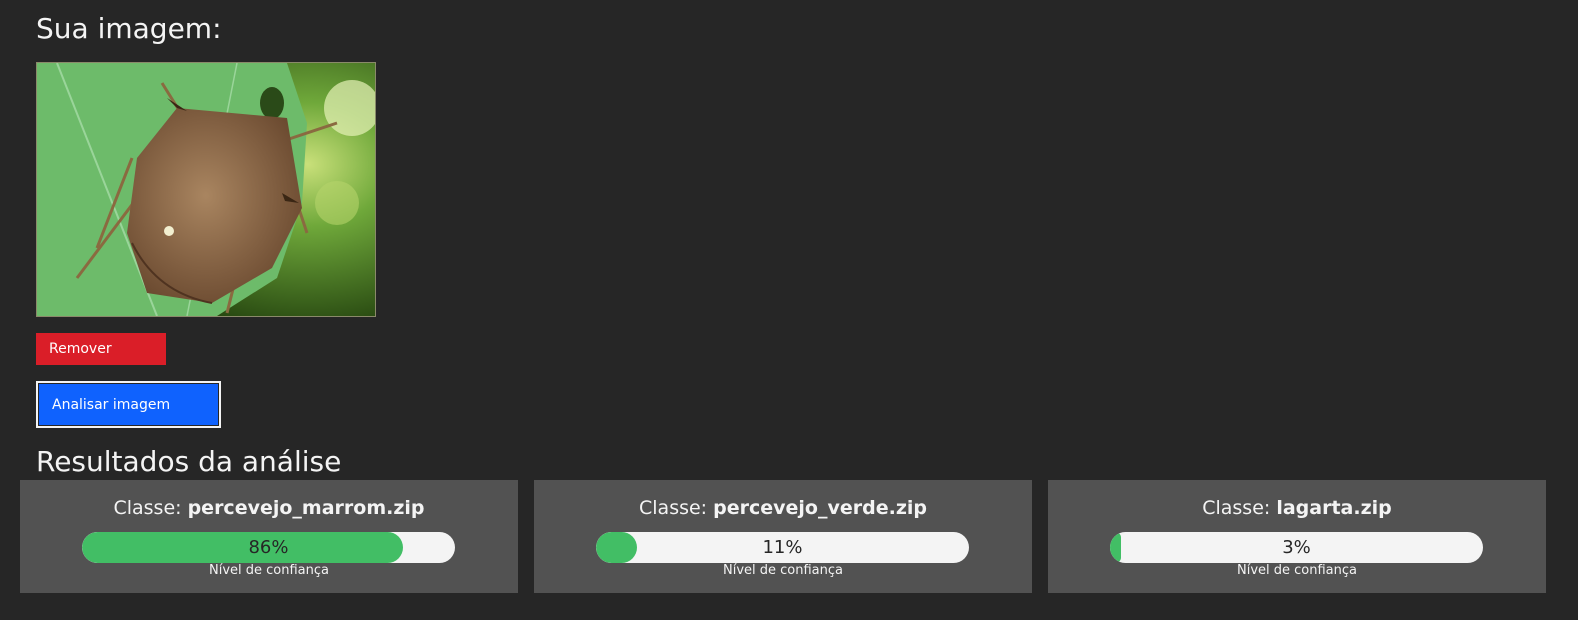 The height and width of the screenshot is (620, 1578). I want to click on remove-button: Remover, so click(101, 349).